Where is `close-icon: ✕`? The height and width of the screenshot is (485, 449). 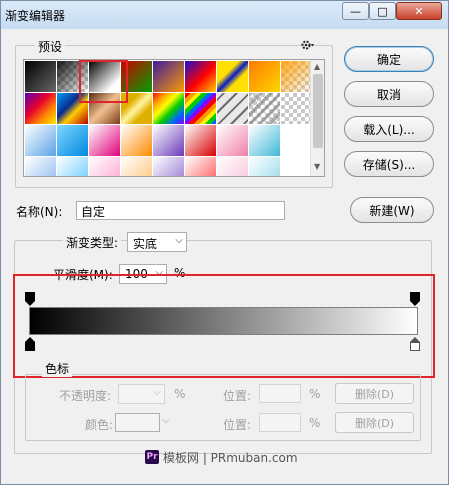 close-icon: ✕ is located at coordinates (419, 11).